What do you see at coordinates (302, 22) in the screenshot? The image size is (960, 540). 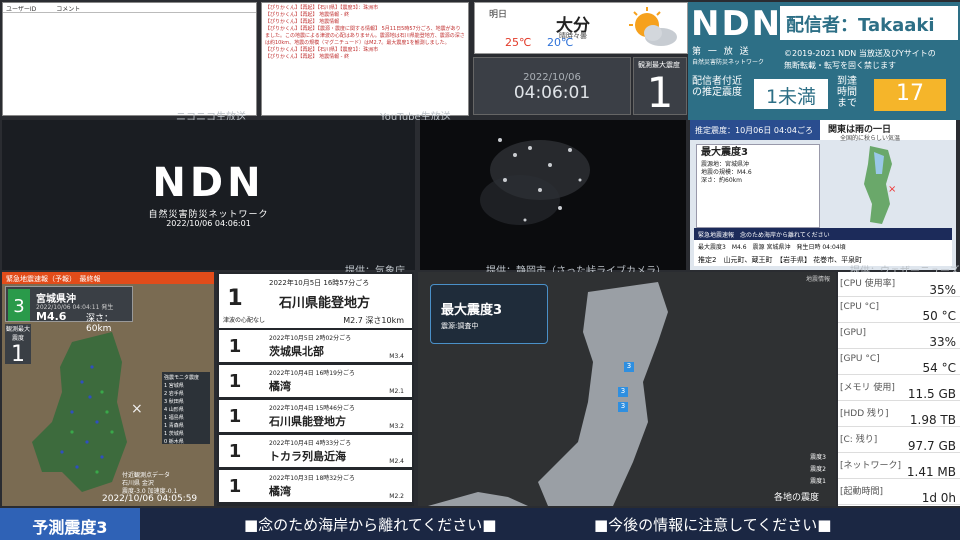 I see `log-line: 【ぴりかくん】【再起】 地震情報` at bounding box center [302, 22].